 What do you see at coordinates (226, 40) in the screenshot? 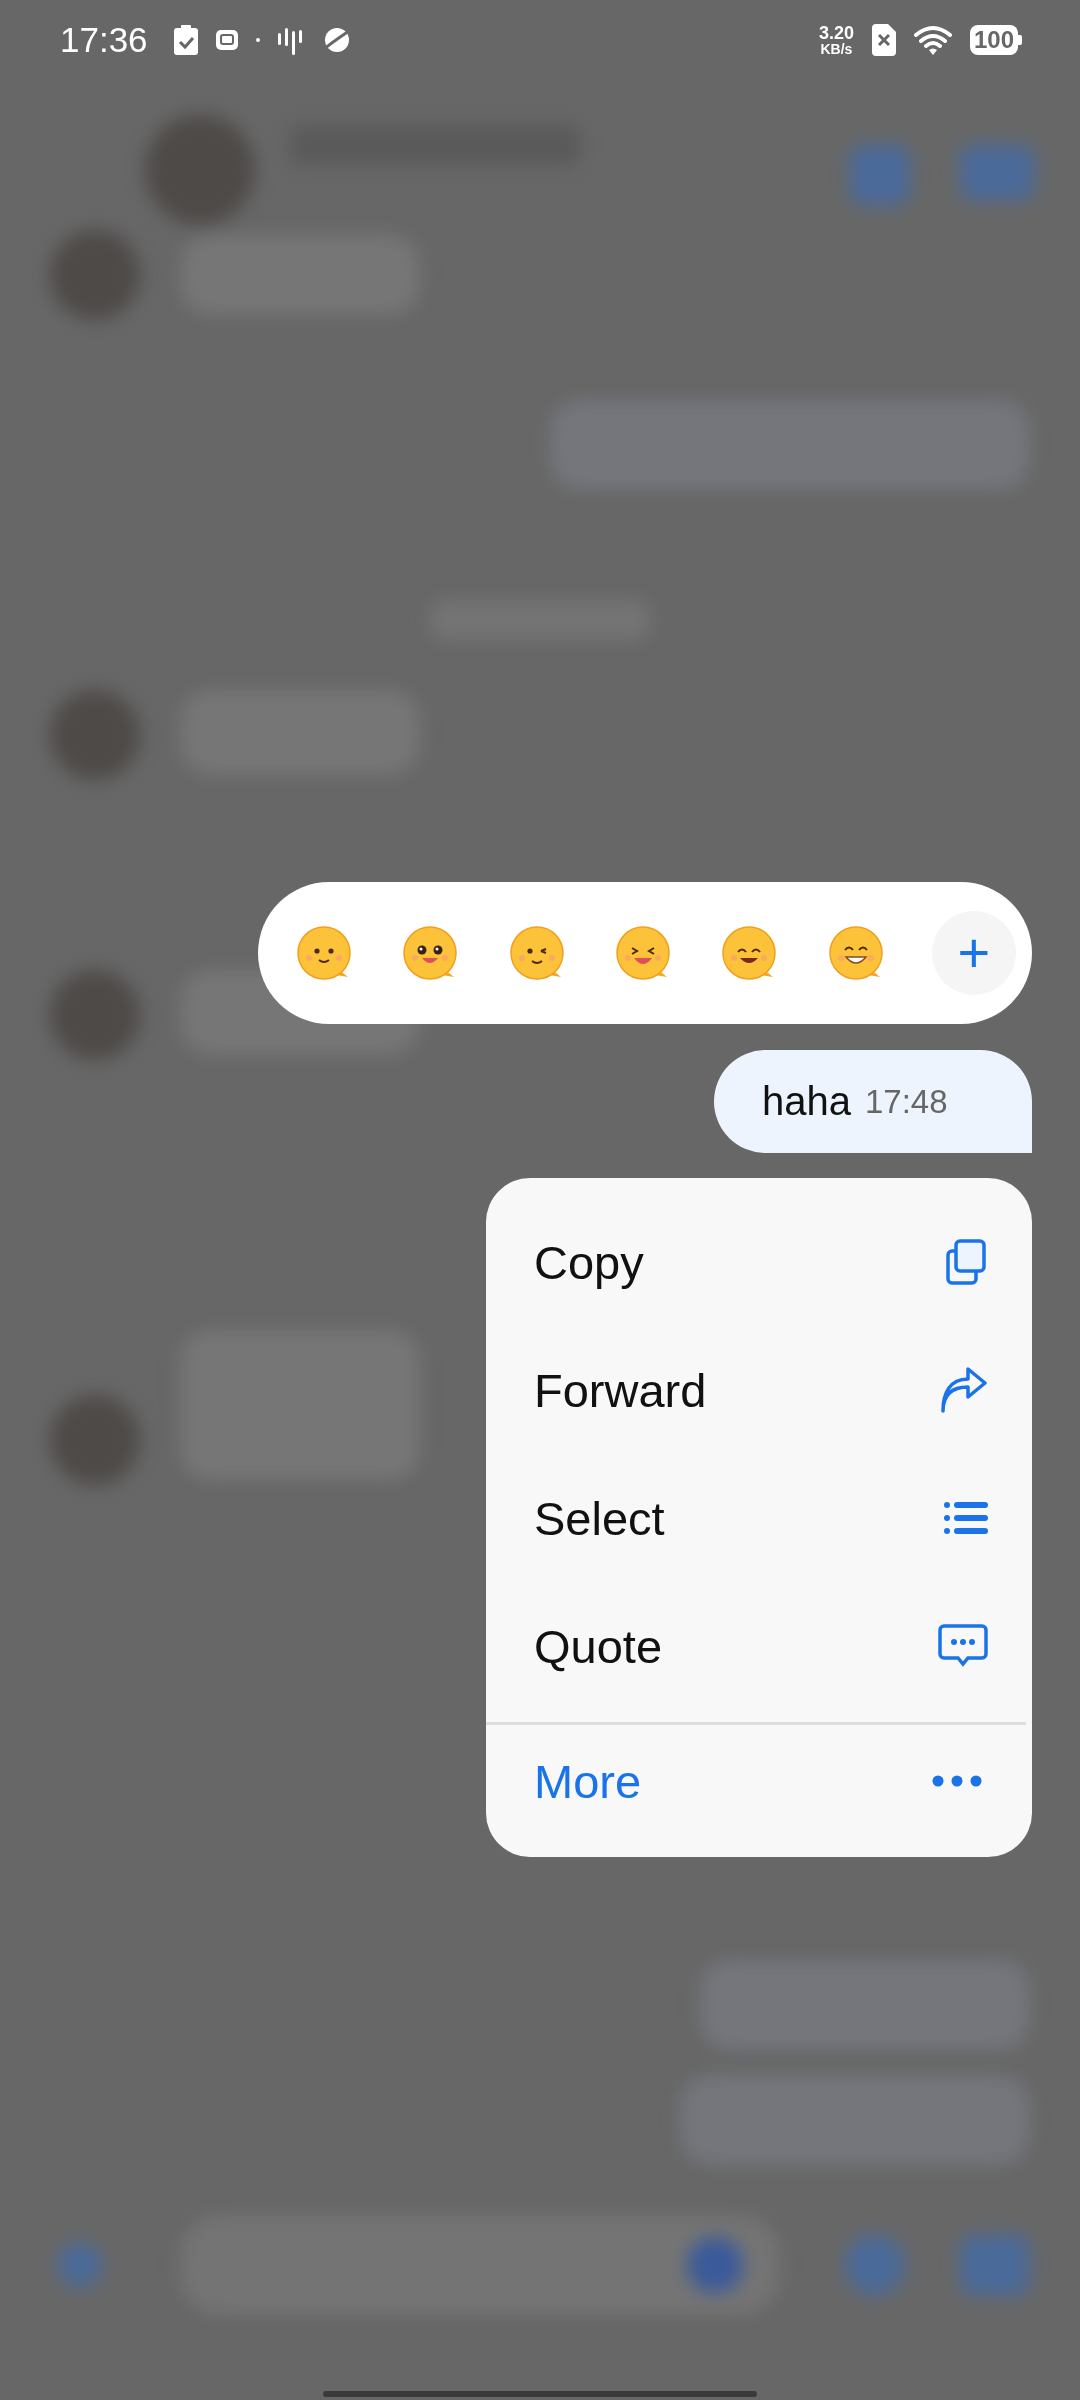
I see `app-notification-icon` at bounding box center [226, 40].